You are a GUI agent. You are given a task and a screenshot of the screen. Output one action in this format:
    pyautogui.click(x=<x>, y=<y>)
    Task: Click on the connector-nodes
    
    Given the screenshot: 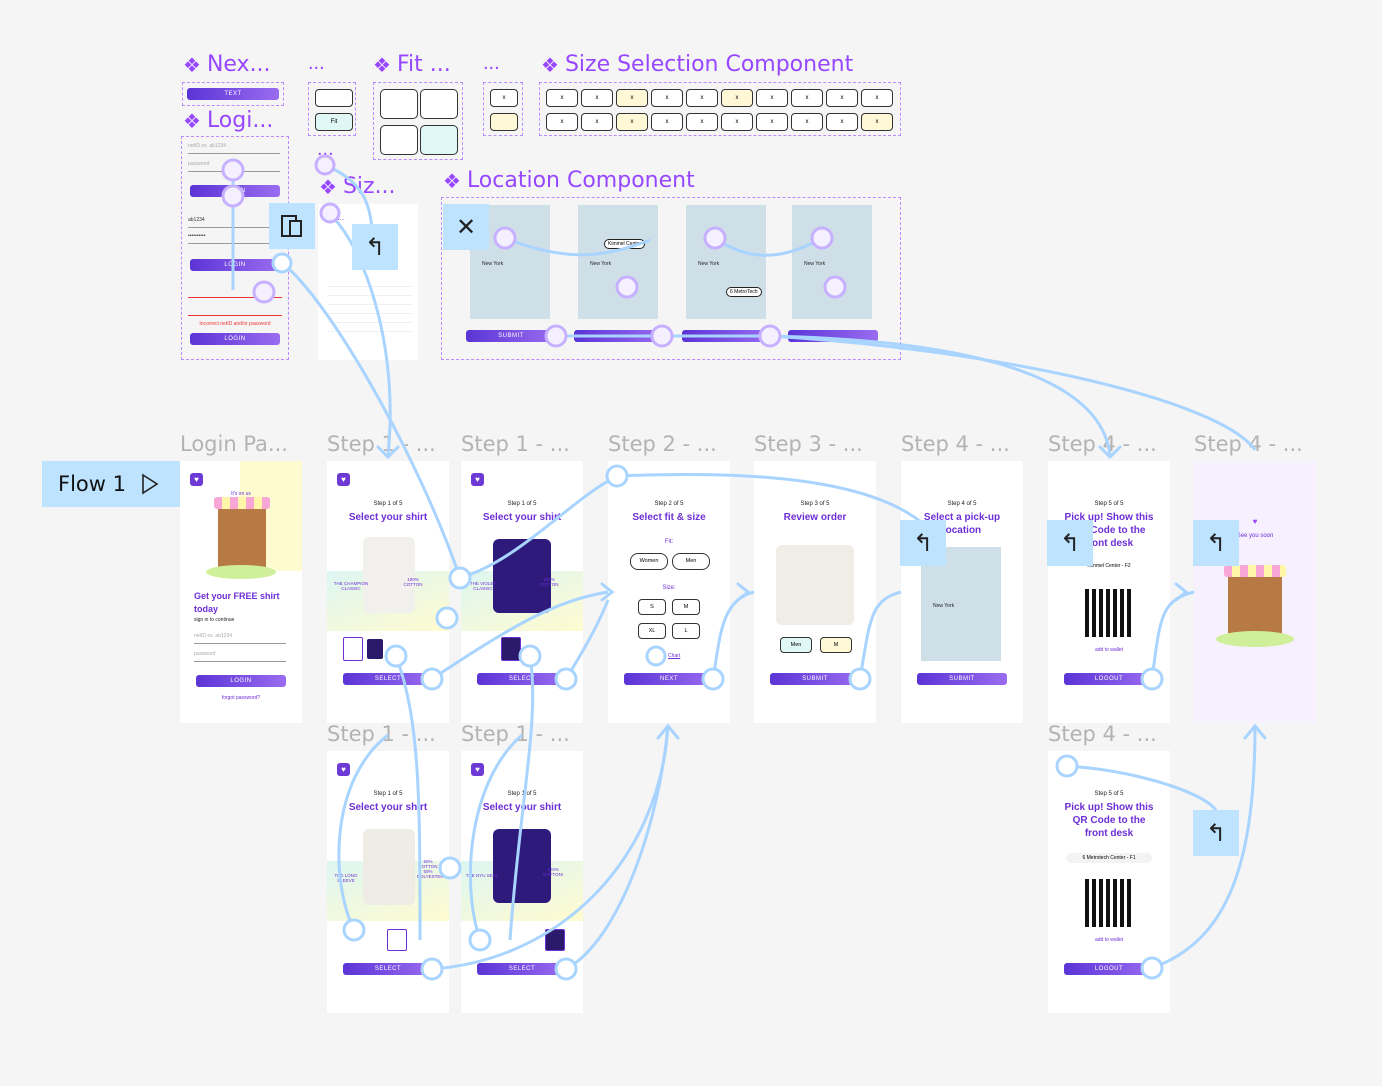 What is the action you would take?
    pyautogui.click(x=534, y=251)
    